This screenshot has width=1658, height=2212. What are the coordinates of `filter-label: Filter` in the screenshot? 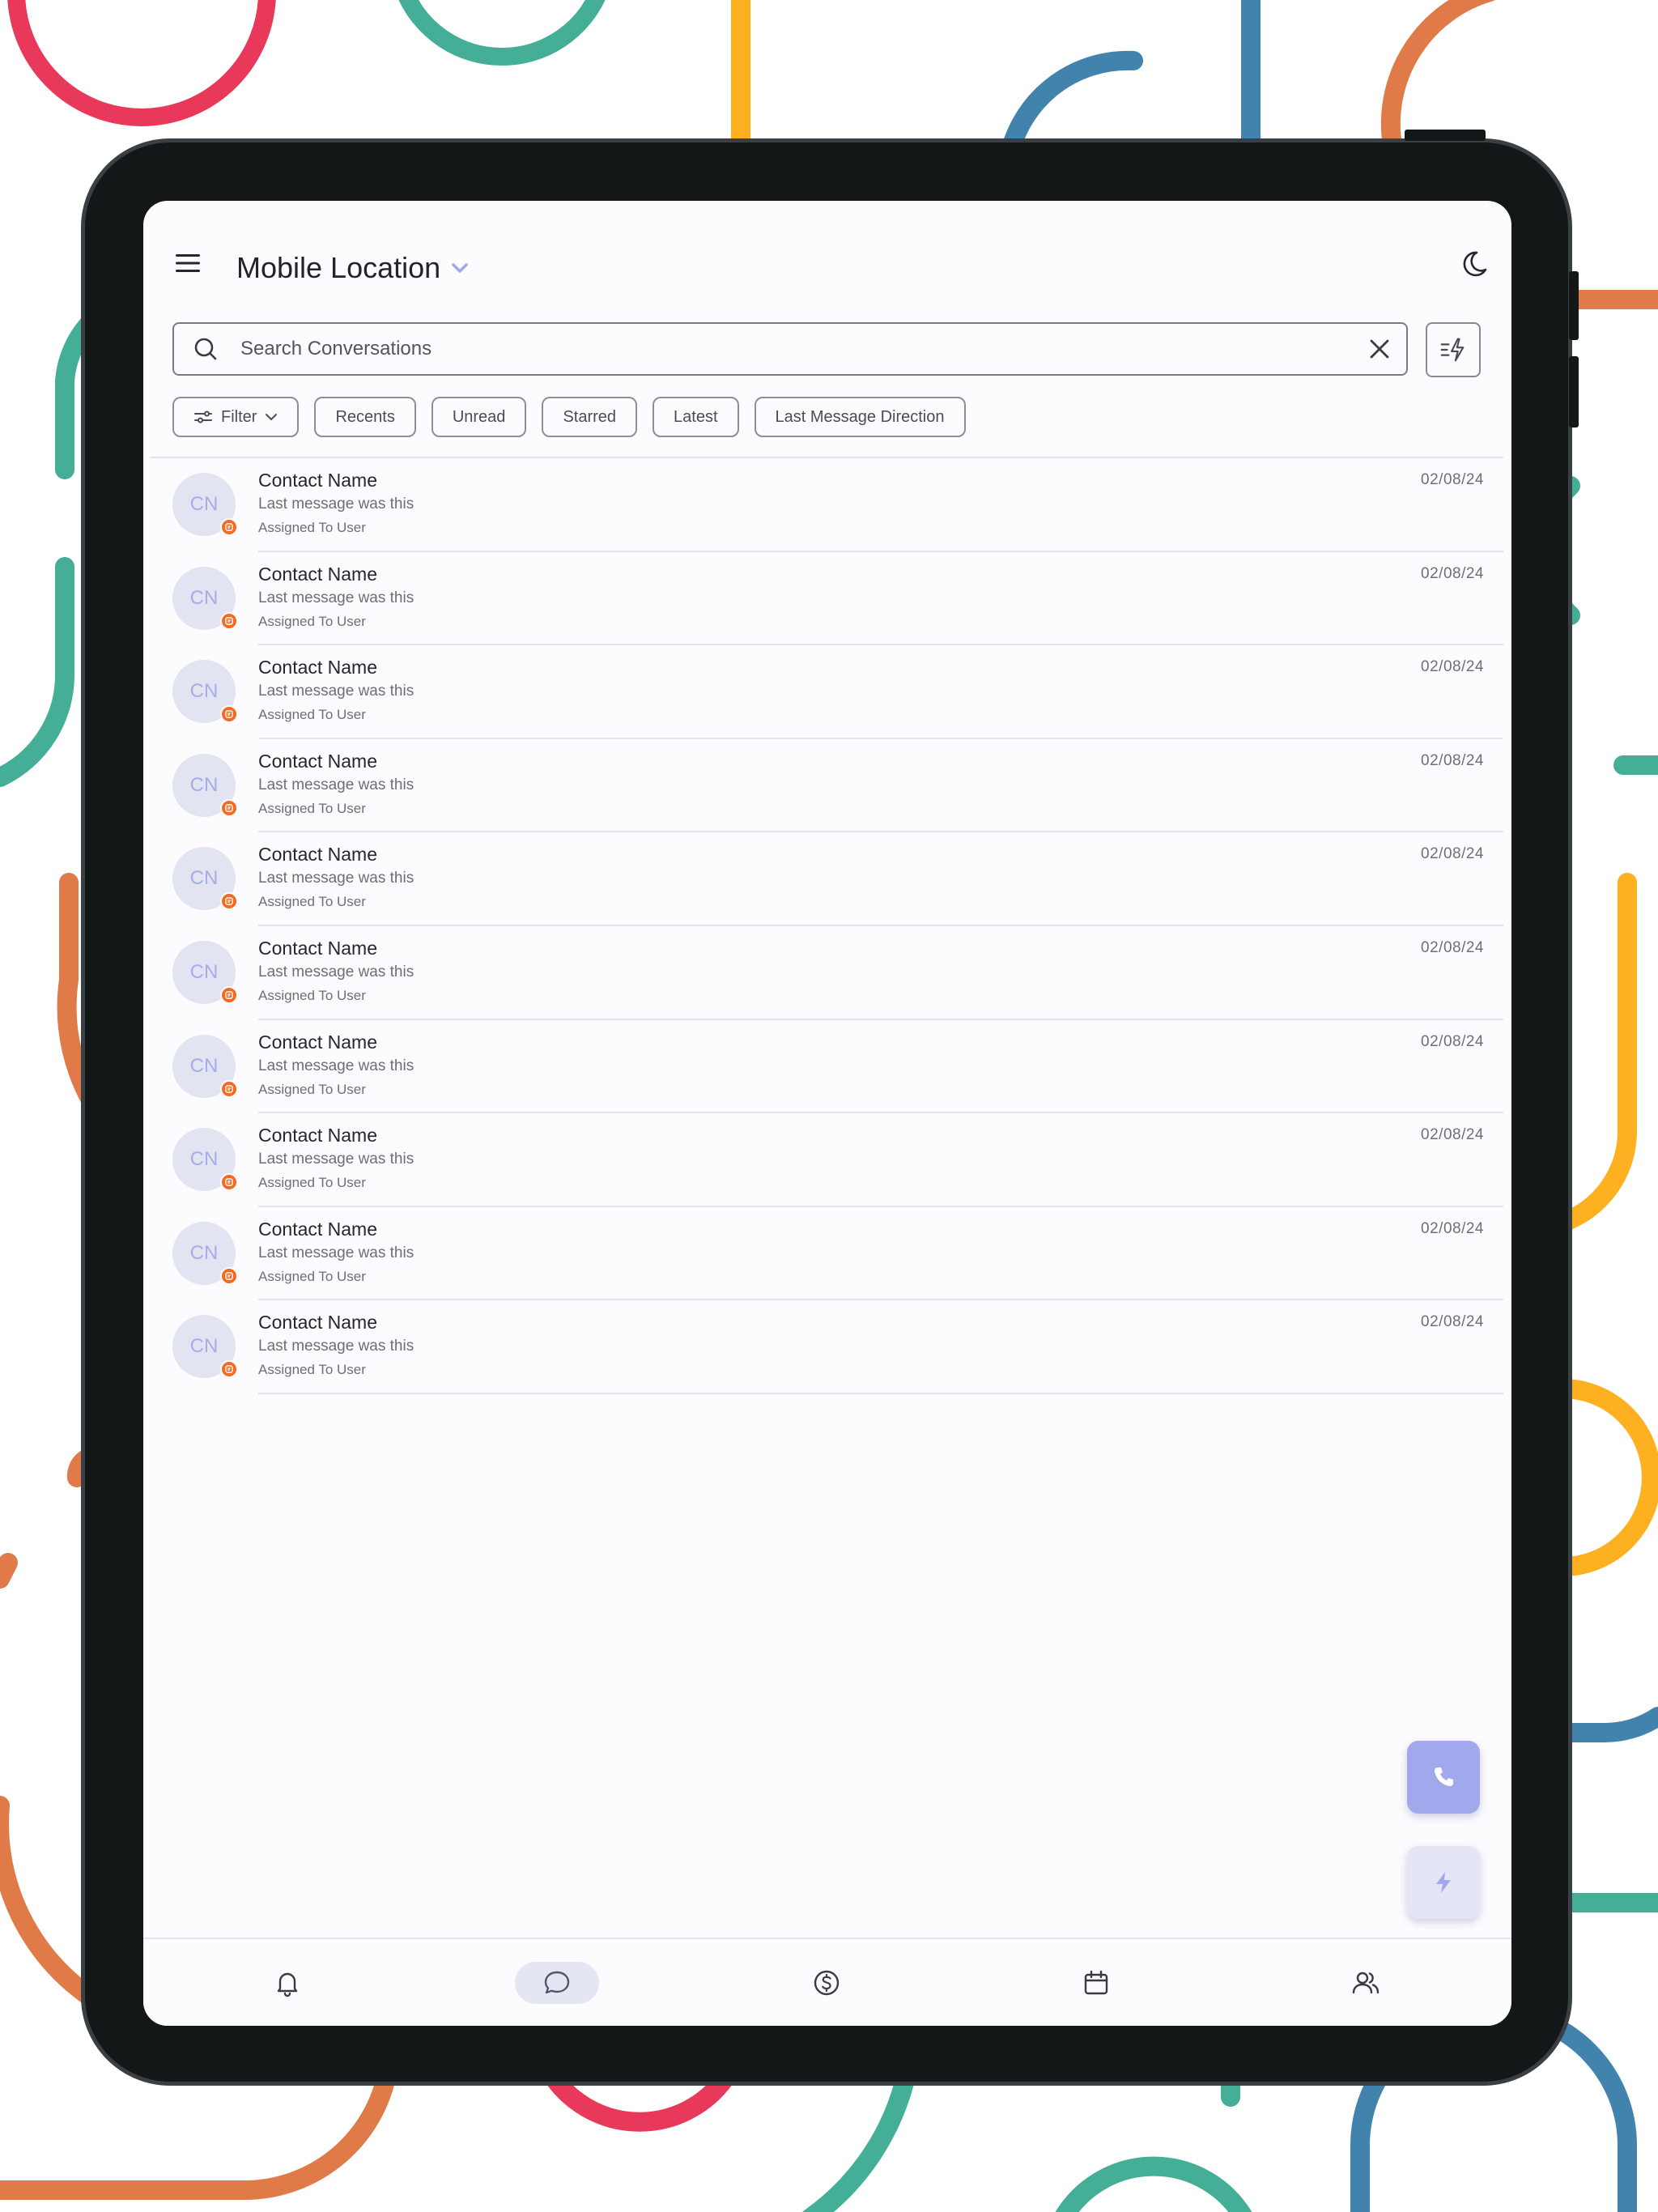 It's located at (239, 417).